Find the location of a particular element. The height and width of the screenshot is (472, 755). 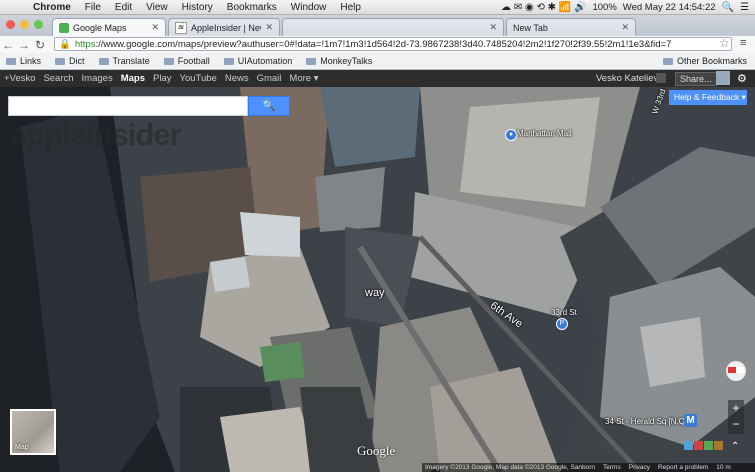

tab-appleinsider: ai AppleInsider | News and ru ✕ is located at coordinates (224, 27).